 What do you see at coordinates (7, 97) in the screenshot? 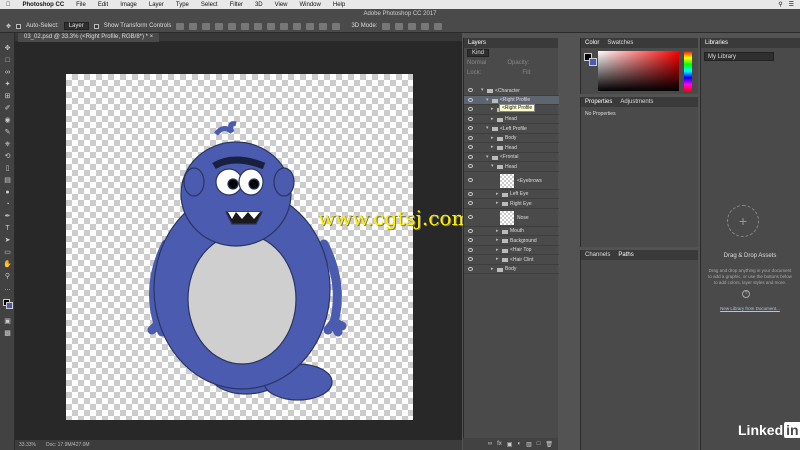
I see `crop-tool-icon: ⊞` at bounding box center [7, 97].